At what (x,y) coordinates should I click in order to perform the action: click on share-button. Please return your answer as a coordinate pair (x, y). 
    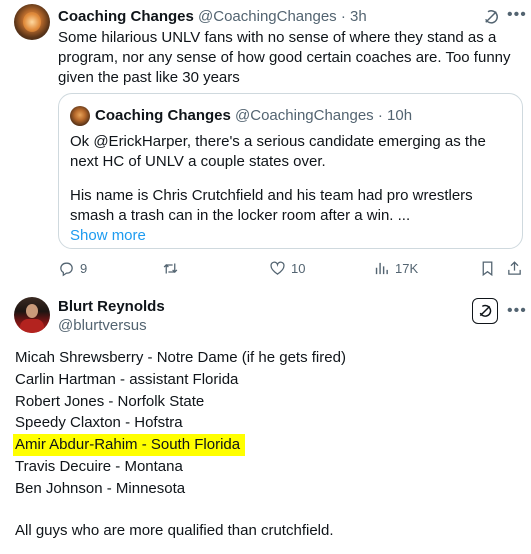
    Looking at the image, I should click on (514, 268).